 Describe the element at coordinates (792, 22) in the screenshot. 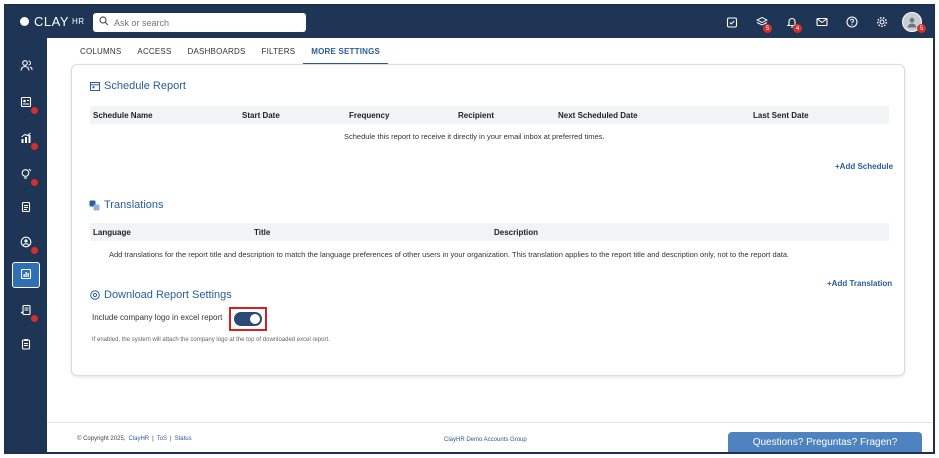

I see `bell-icon: 4` at that location.